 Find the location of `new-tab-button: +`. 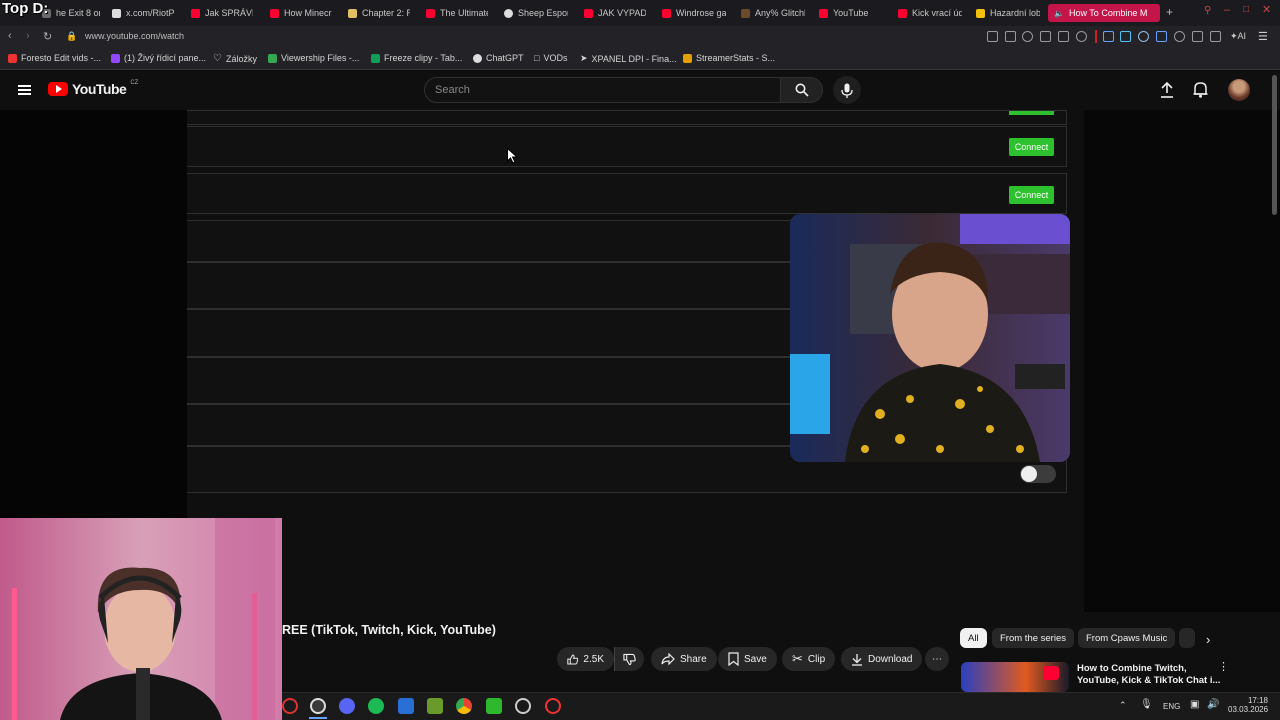

new-tab-button: + is located at coordinates (1169, 12).